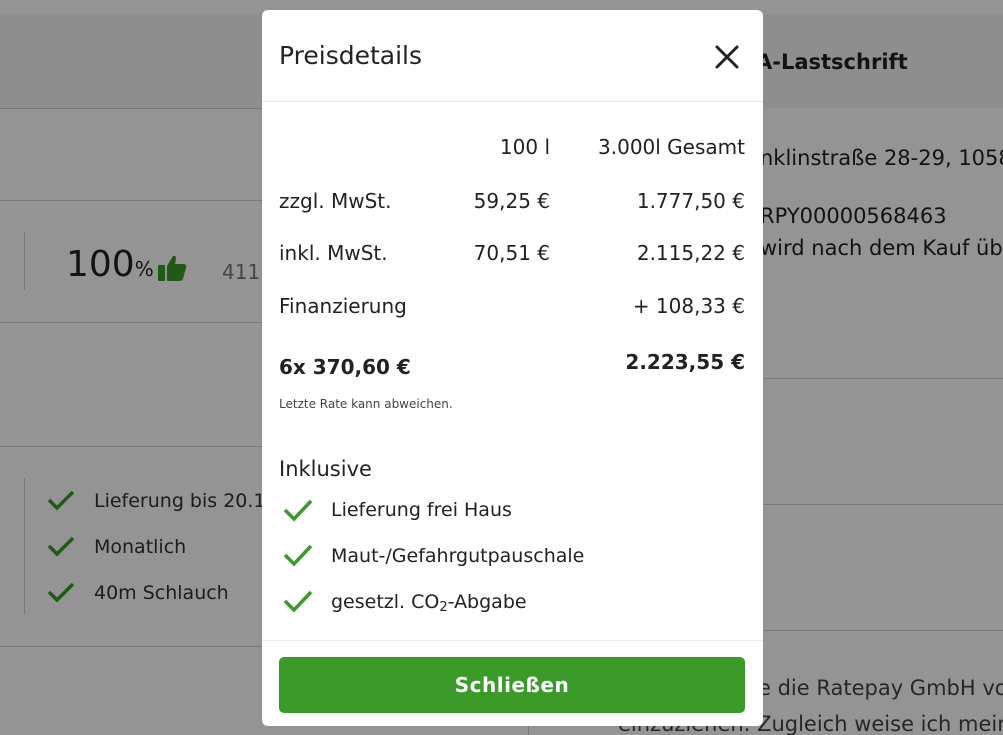  What do you see at coordinates (685, 362) in the screenshot?
I see `installment-total: 2.223,55 €` at bounding box center [685, 362].